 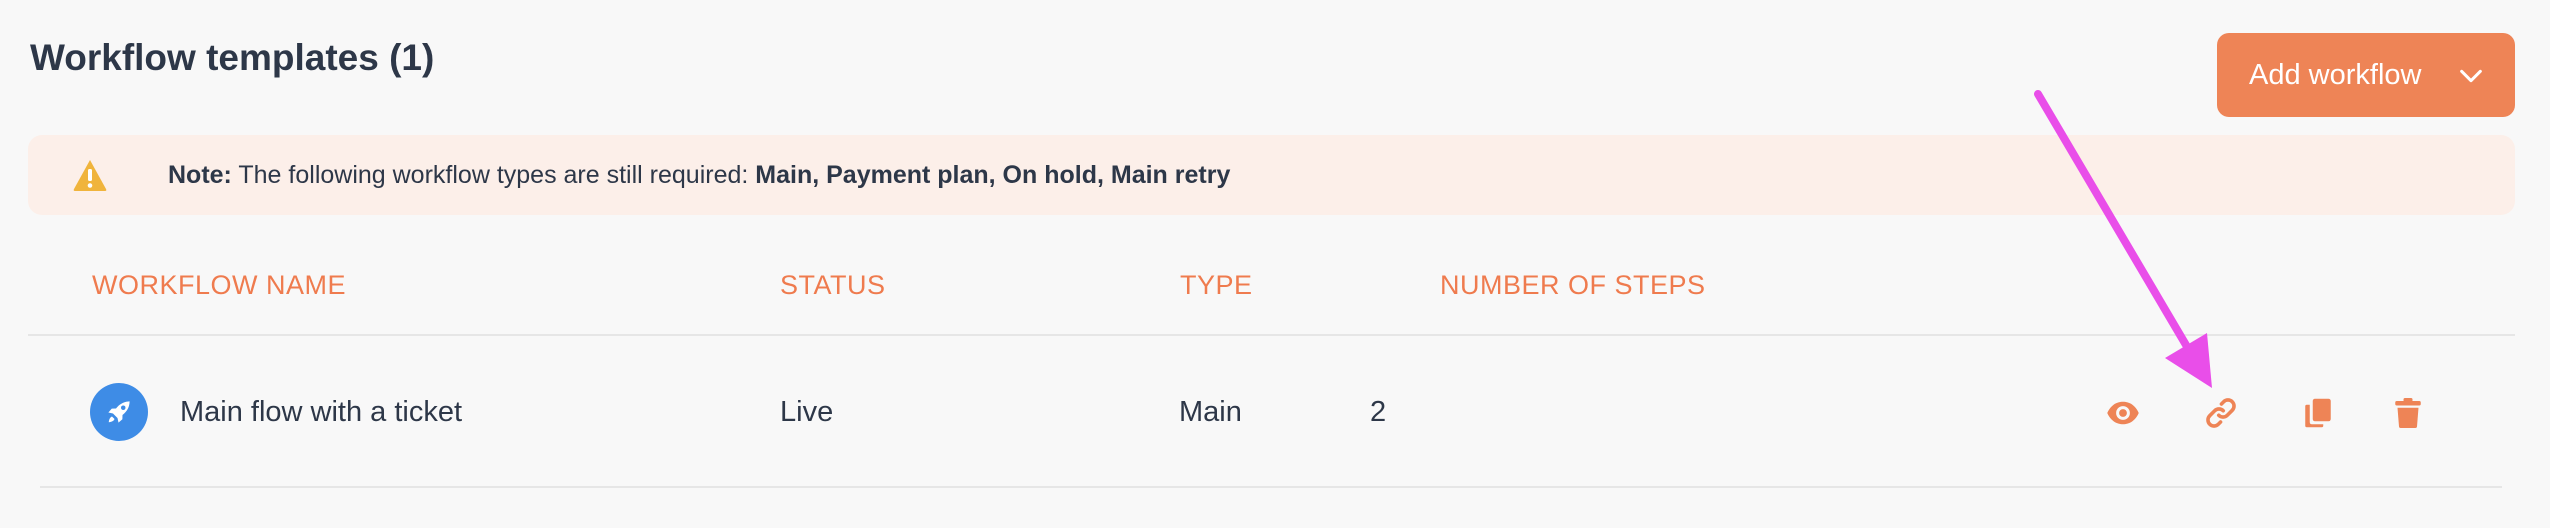 I want to click on delete-button, so click(x=2408, y=413).